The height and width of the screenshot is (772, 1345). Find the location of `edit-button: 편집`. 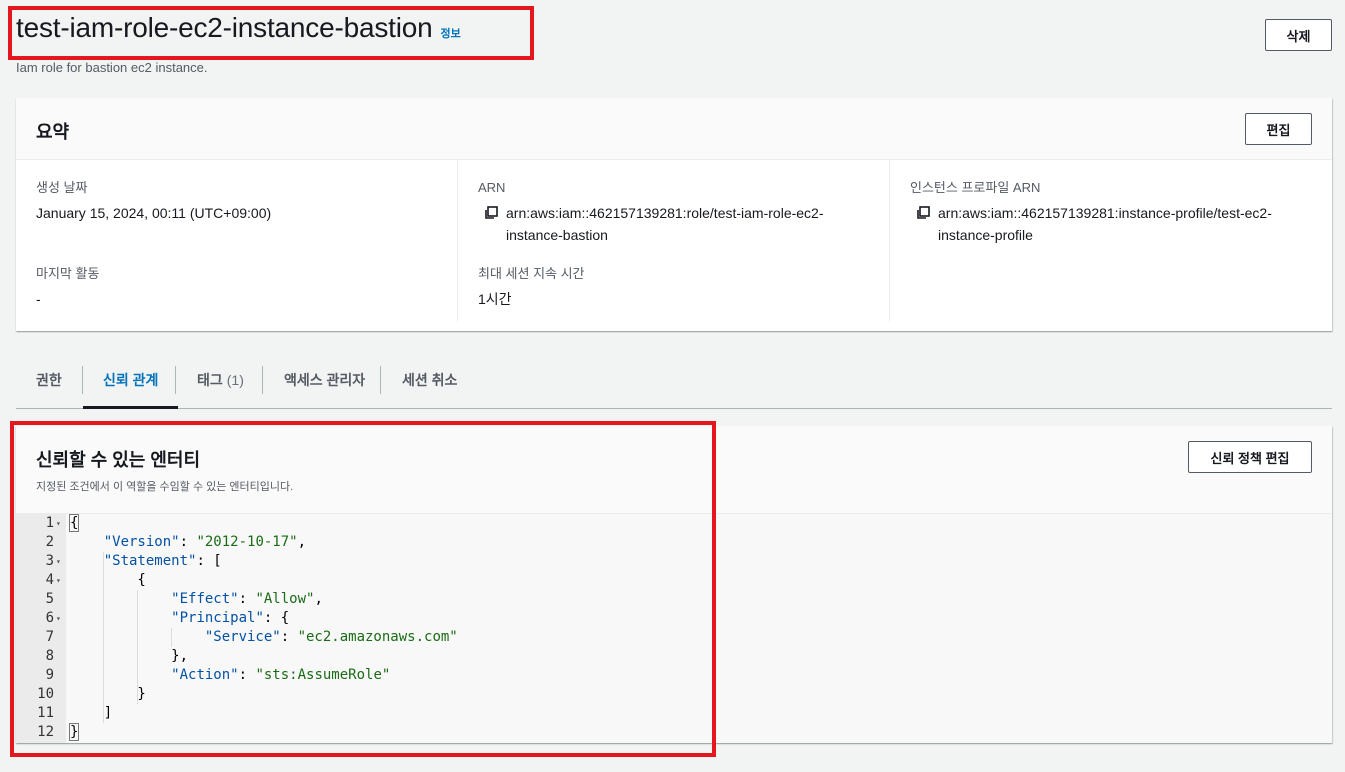

edit-button: 편집 is located at coordinates (1278, 129).